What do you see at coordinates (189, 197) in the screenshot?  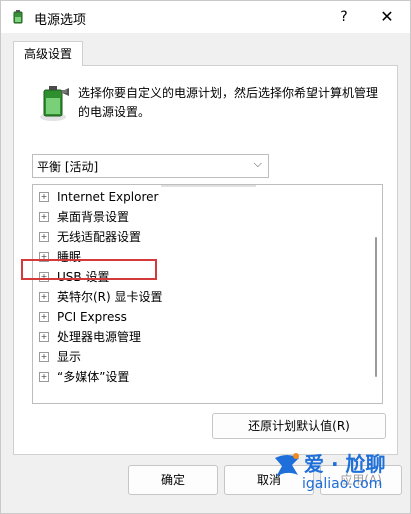 I see `tree-item-internet-explorer: + Internet Explorer` at bounding box center [189, 197].